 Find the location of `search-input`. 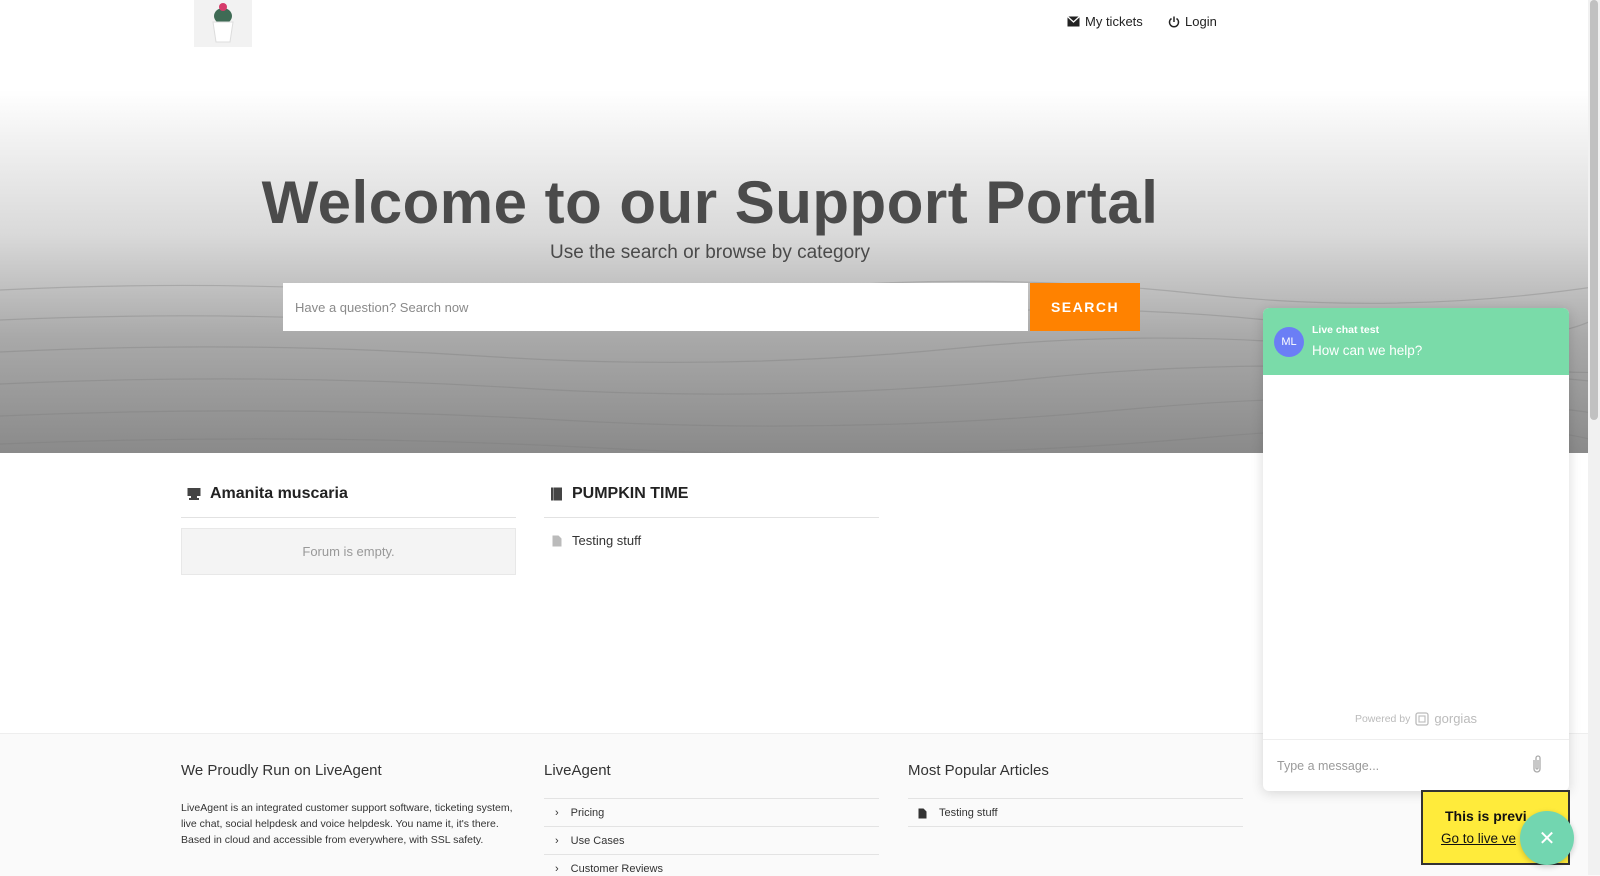

search-input is located at coordinates (655, 307).